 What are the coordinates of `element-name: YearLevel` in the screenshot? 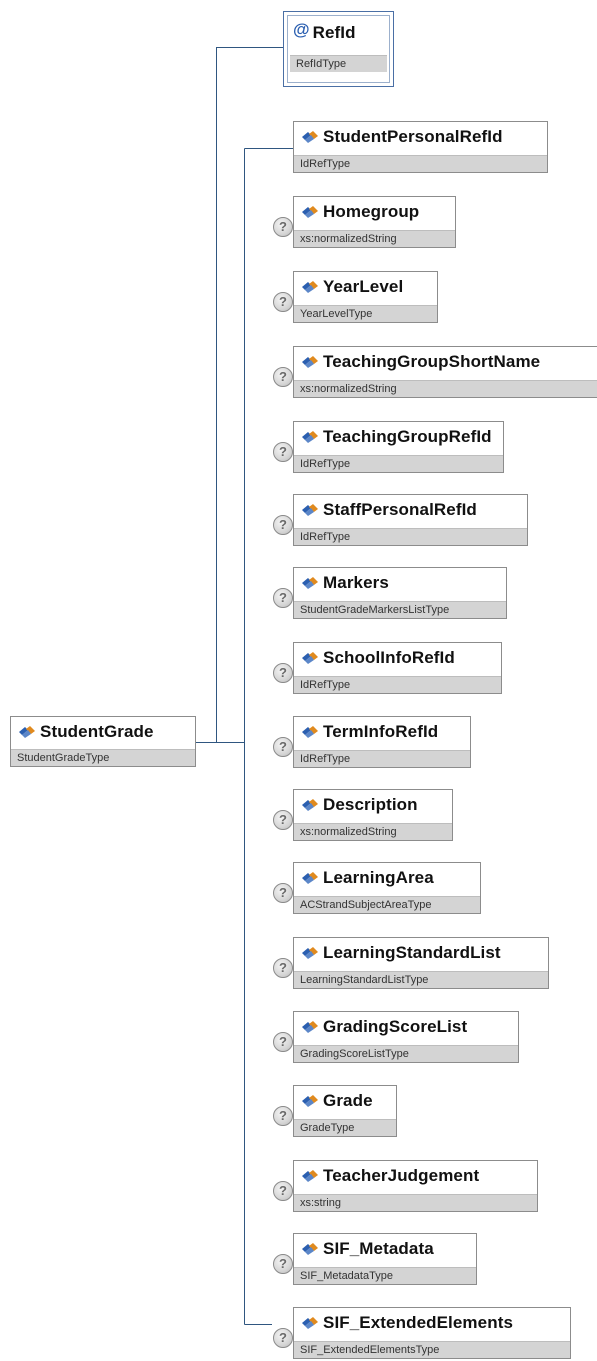 It's located at (363, 286).